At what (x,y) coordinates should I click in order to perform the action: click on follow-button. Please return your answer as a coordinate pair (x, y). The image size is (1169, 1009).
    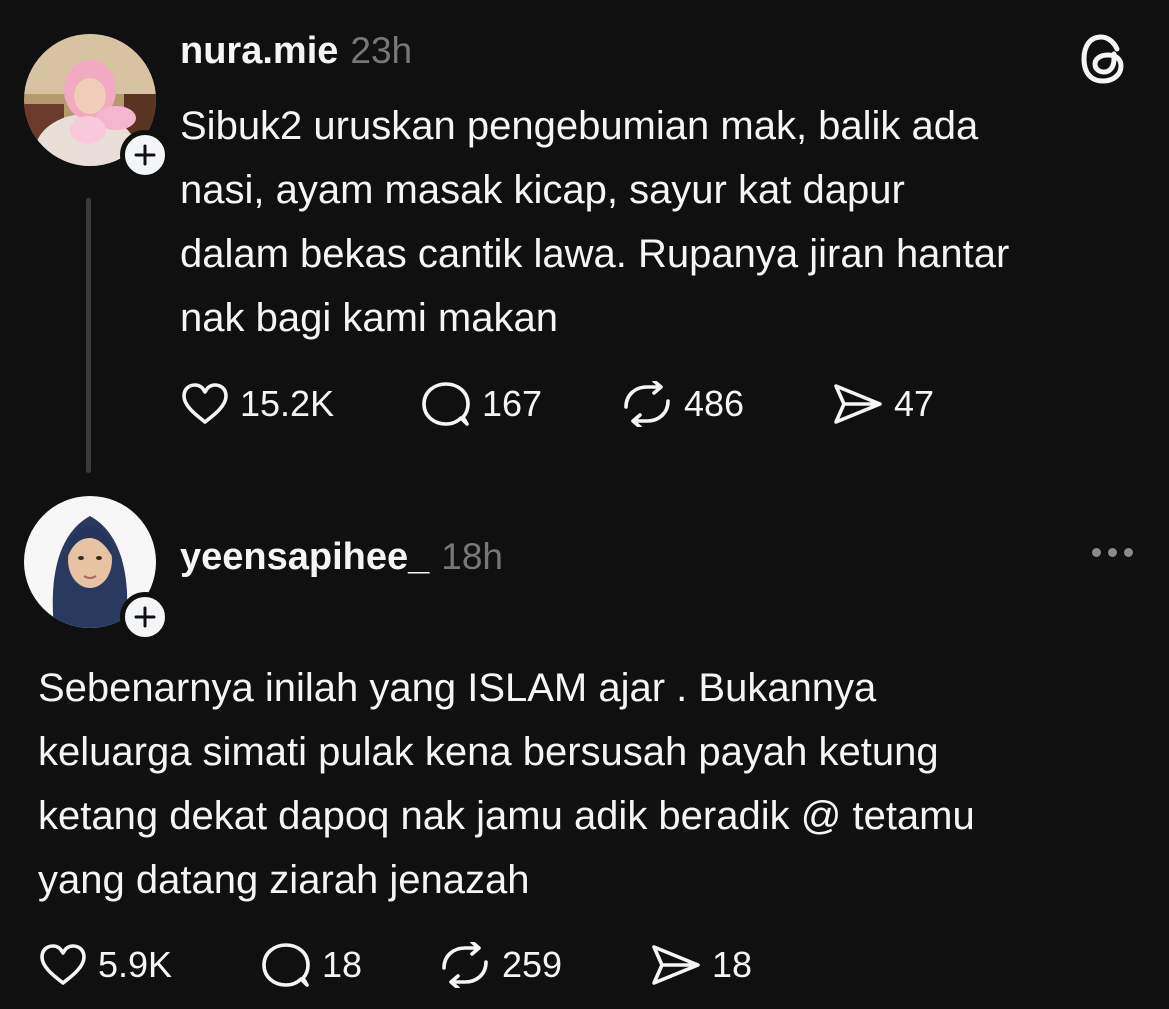
    Looking at the image, I should click on (145, 617).